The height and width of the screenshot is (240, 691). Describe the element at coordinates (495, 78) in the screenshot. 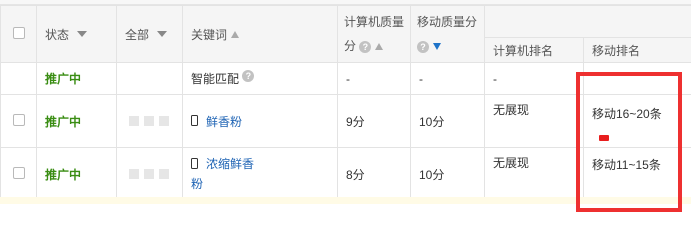

I see `pc-rank-value: -` at that location.